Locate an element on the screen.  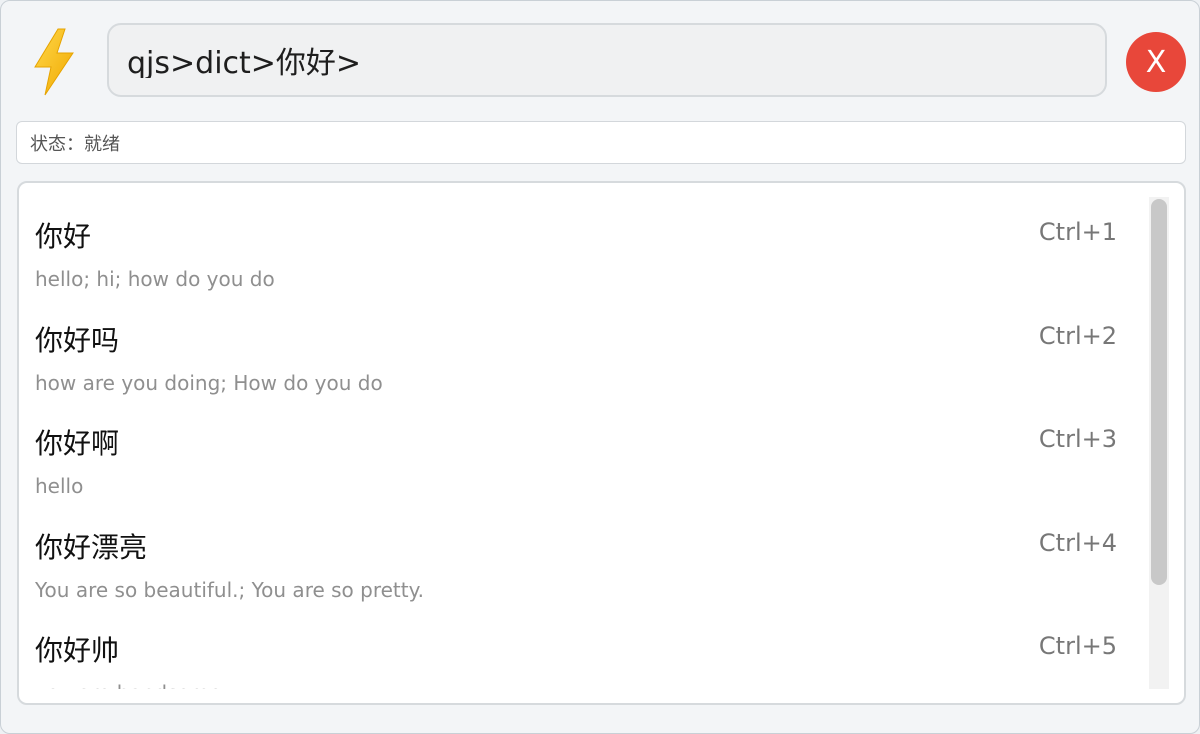
result-word: 你好帅 is located at coordinates (77, 650).